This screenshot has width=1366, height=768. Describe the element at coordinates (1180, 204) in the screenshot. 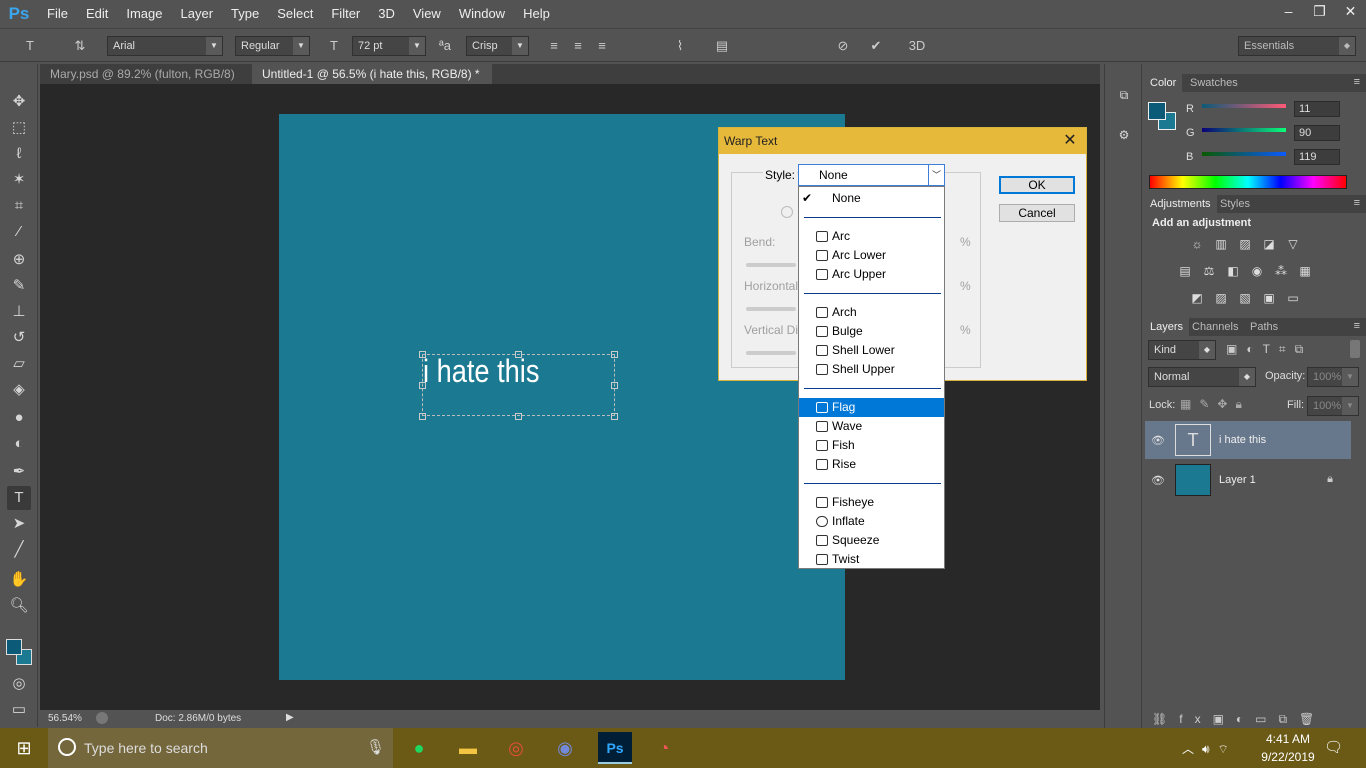

I see `tab-adjustments: Adjustments` at that location.